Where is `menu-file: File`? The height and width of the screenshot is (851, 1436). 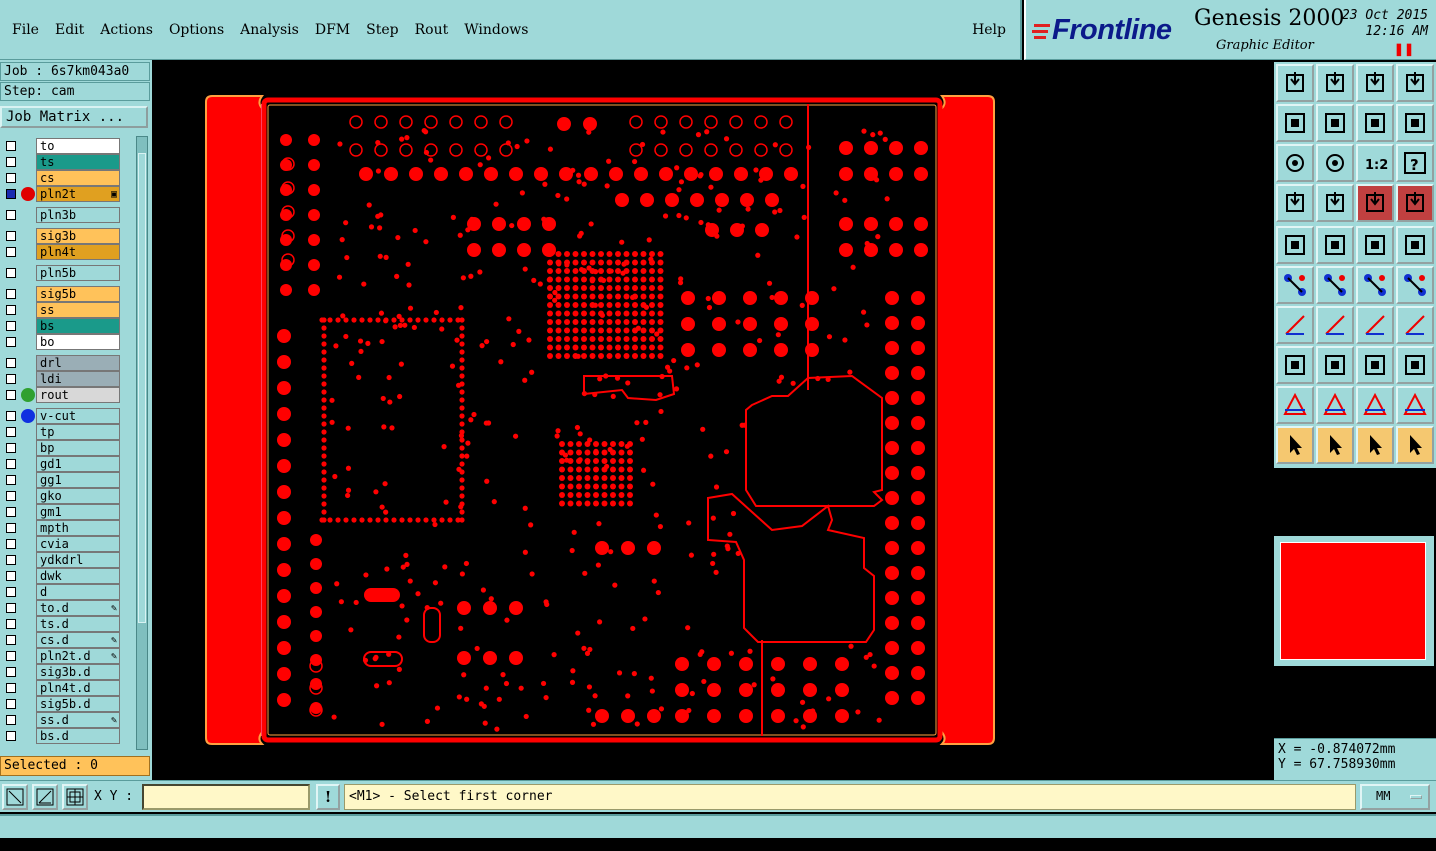
menu-file: File is located at coordinates (25, 30).